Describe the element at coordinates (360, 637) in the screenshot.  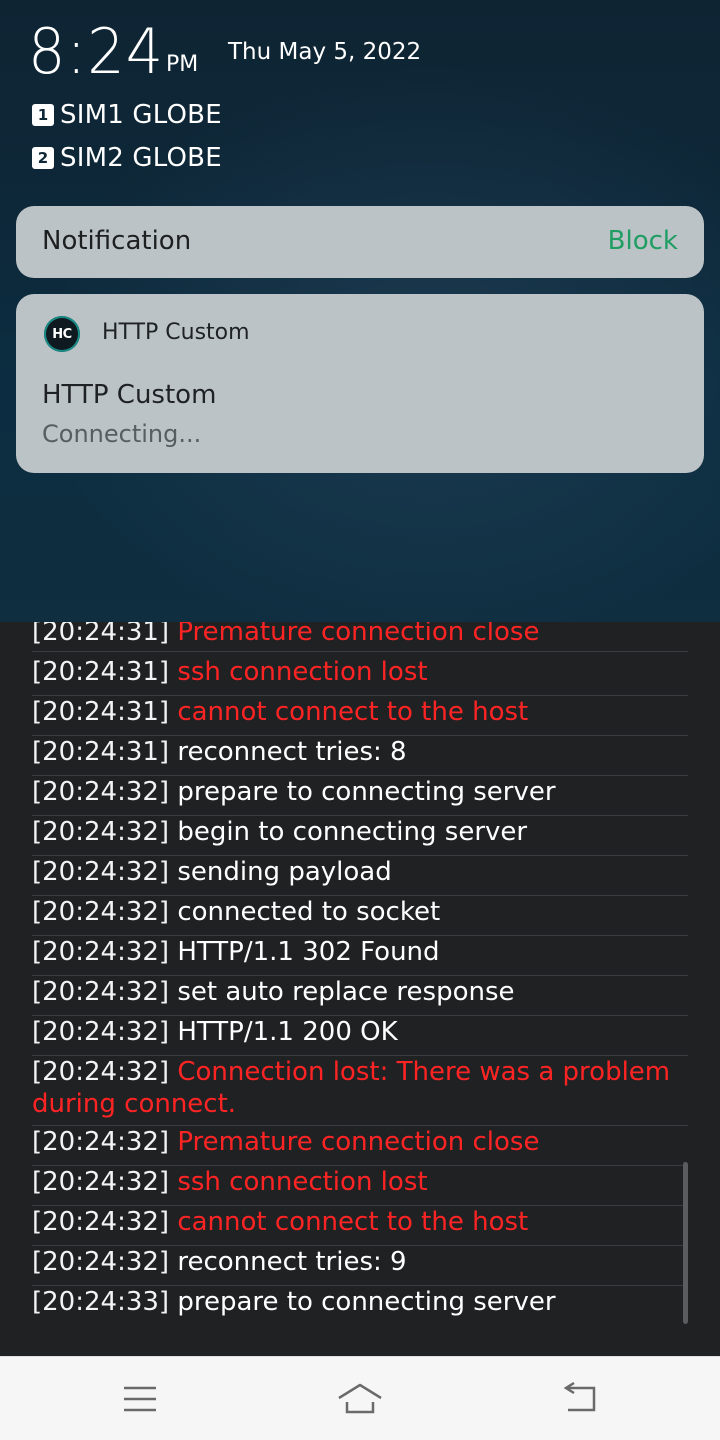
I see `log-line: [20:24:31] Premature connection close` at that location.